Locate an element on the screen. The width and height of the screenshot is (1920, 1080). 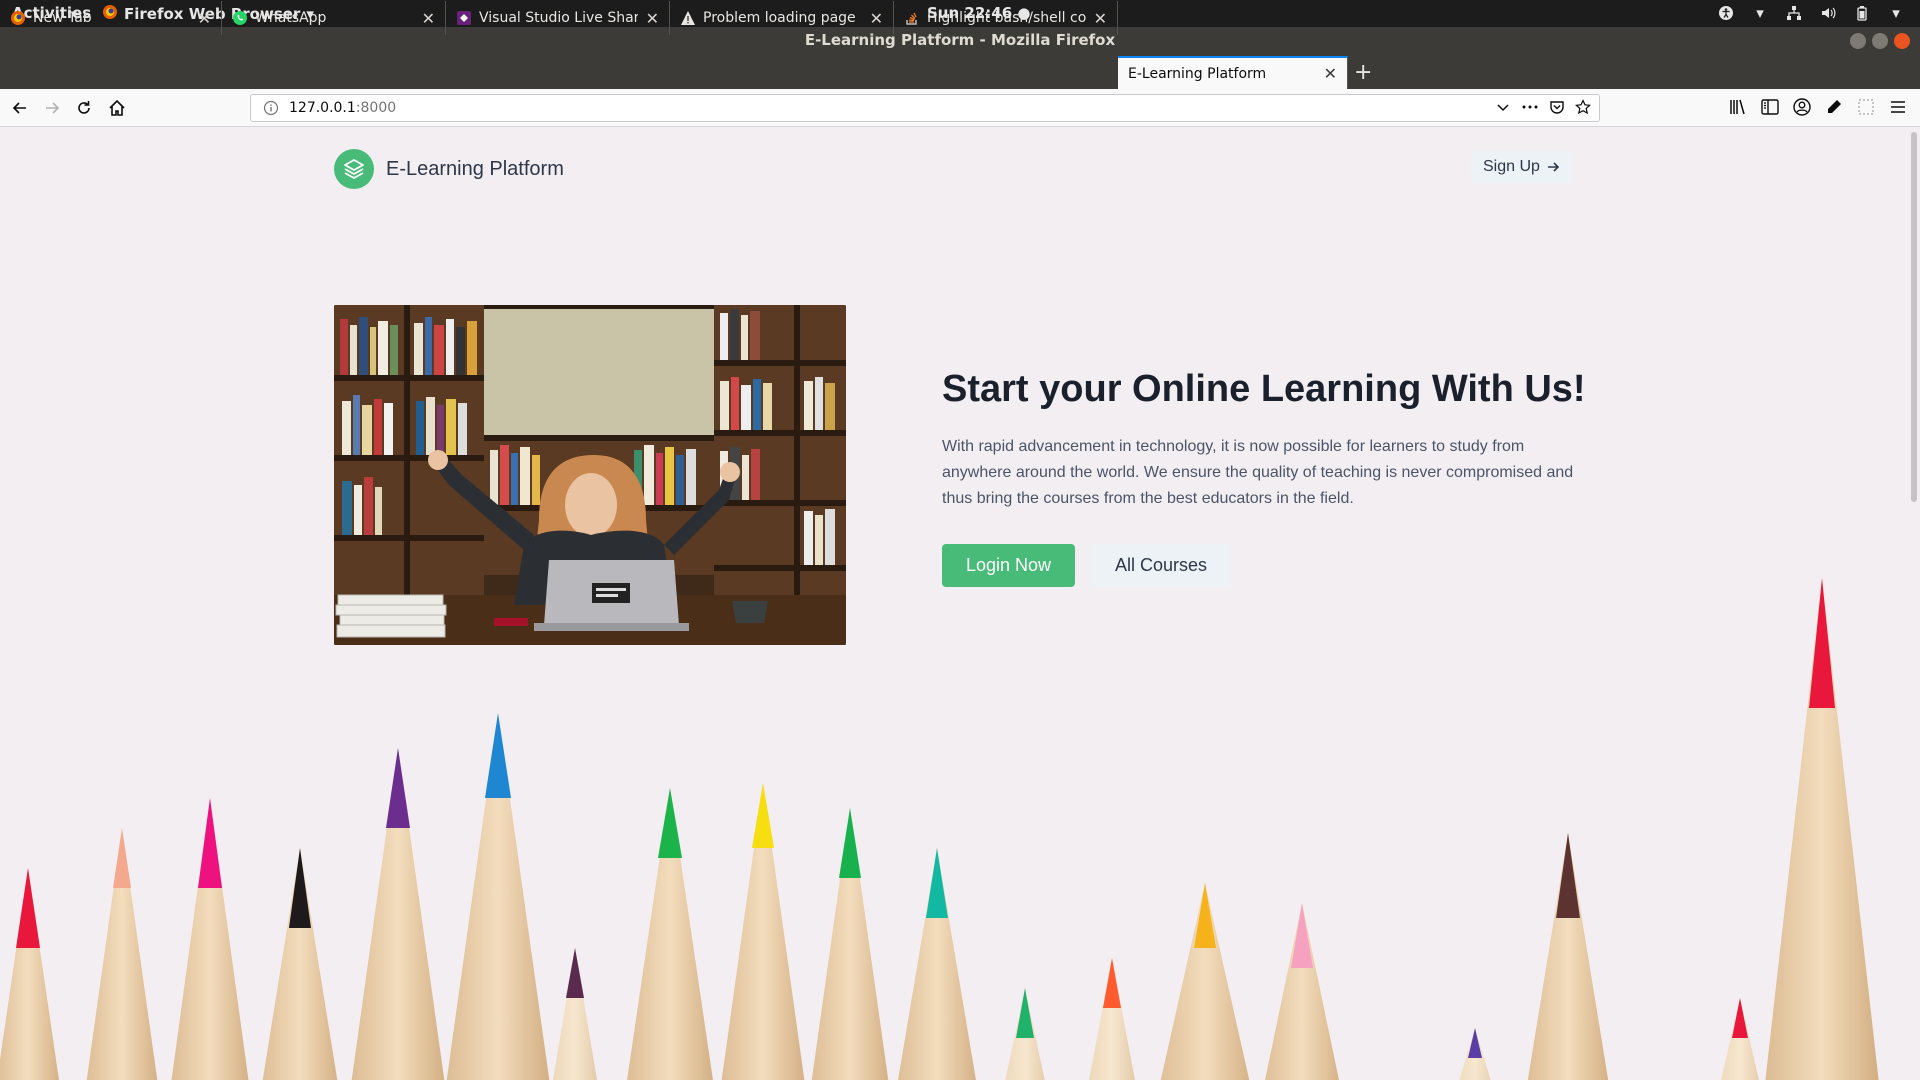
sign-up-button: Sign Up is located at coordinates (1521, 167).